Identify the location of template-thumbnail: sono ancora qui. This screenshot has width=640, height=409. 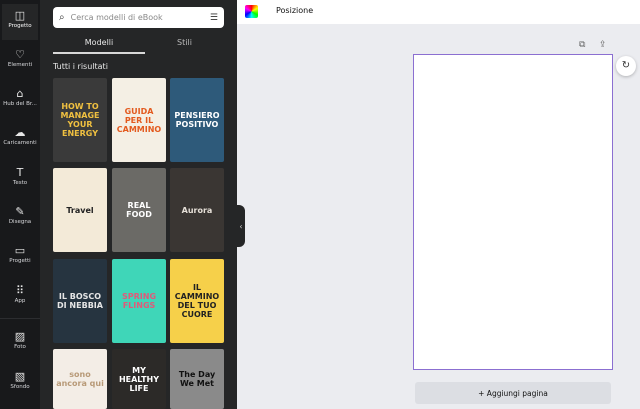
(80, 379).